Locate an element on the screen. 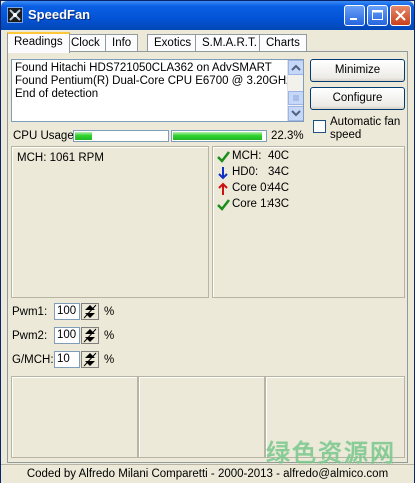 The height and width of the screenshot is (483, 415). tab-smart: S.M.A.R.T. is located at coordinates (229, 42).